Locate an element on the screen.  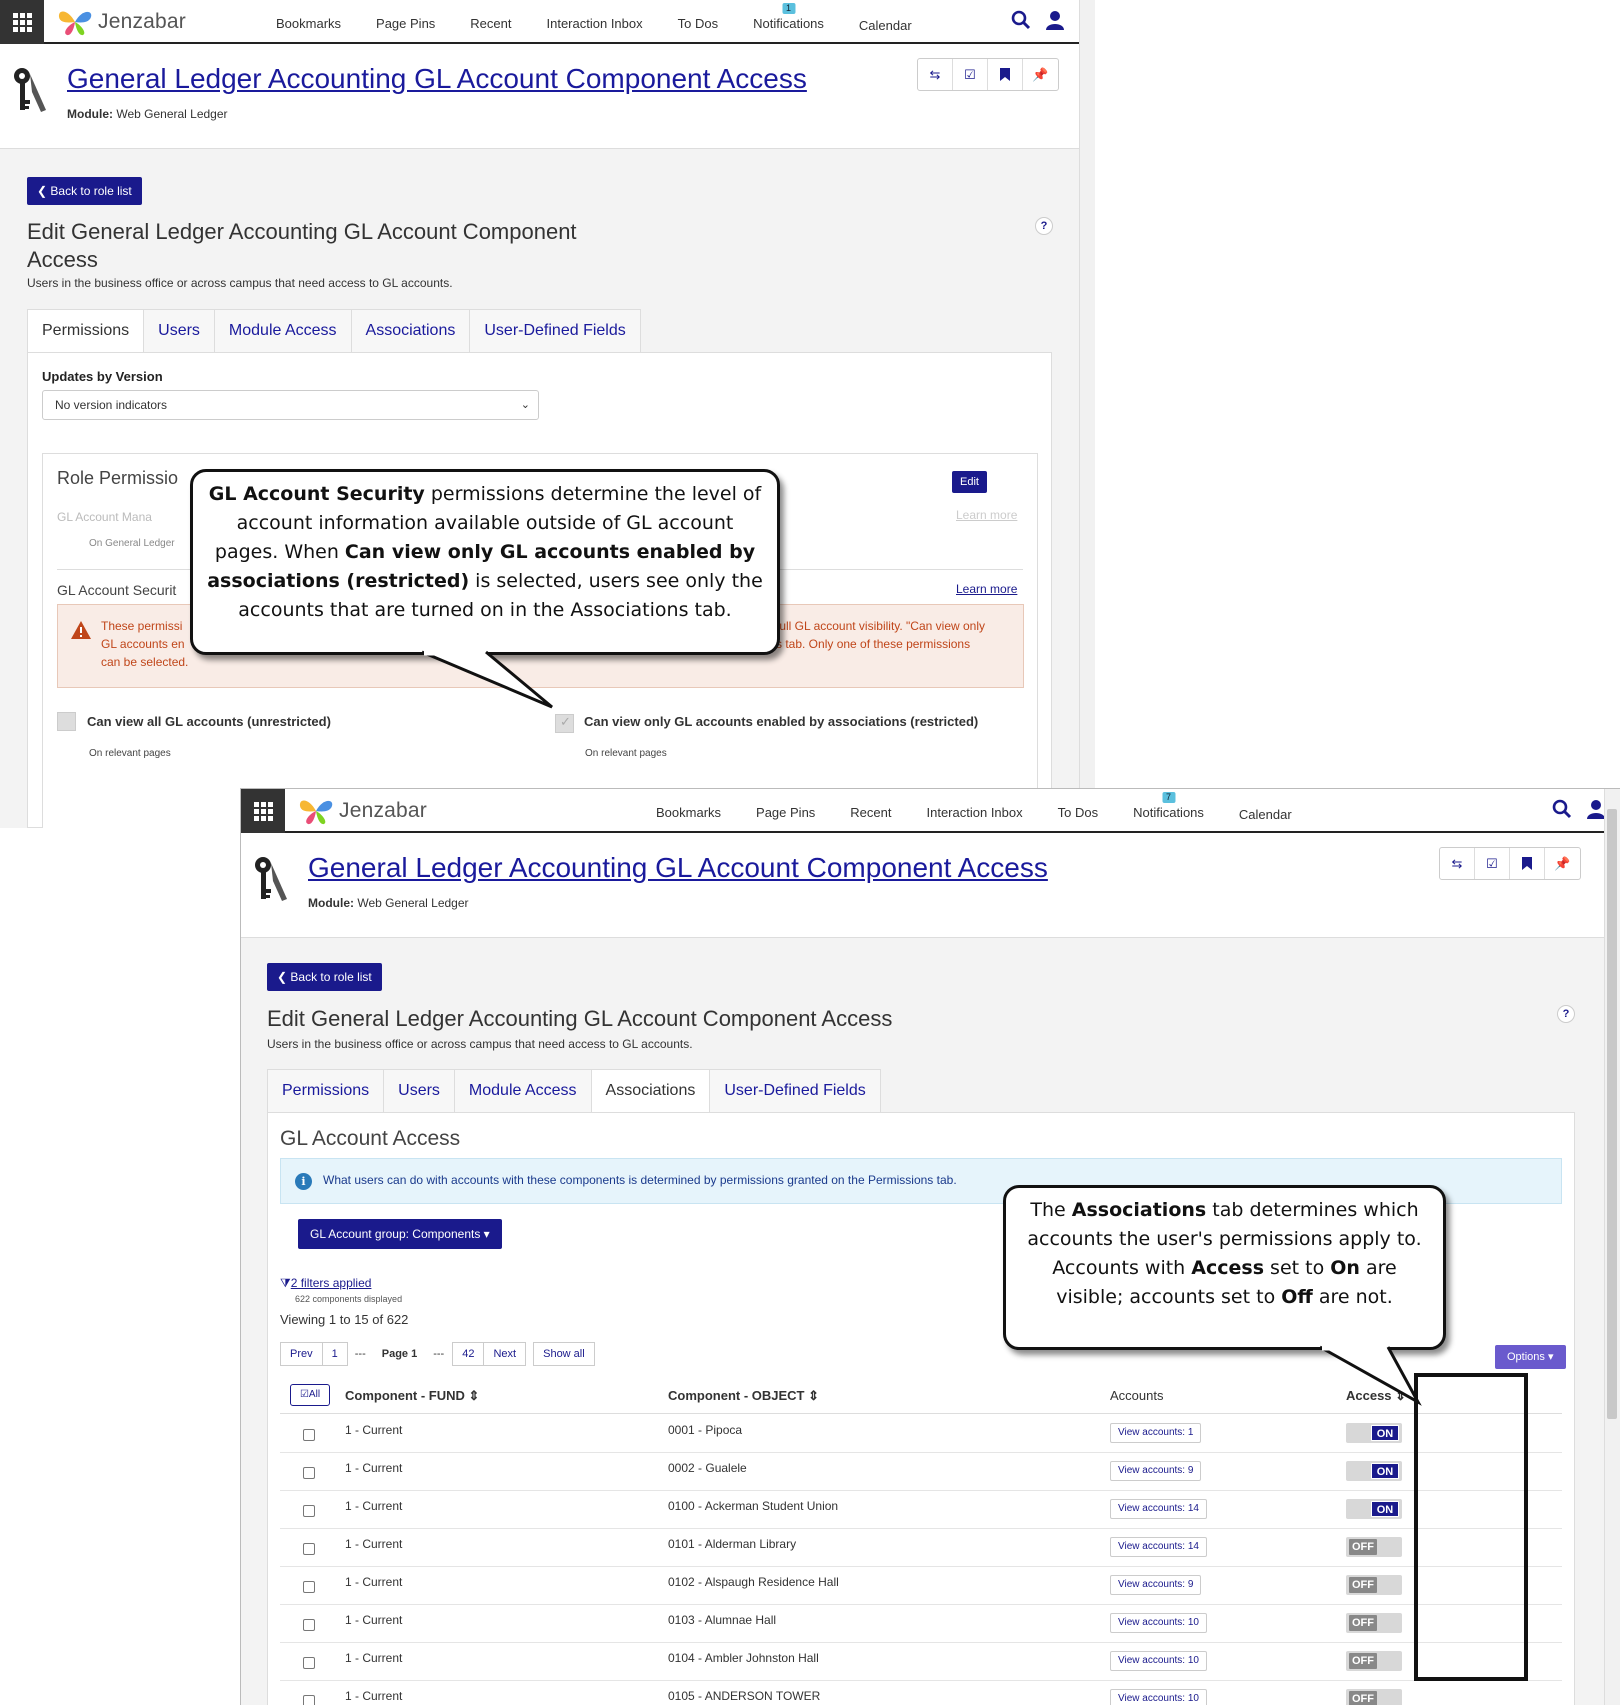
todo-button-2: ☑ is located at coordinates (1492, 863).